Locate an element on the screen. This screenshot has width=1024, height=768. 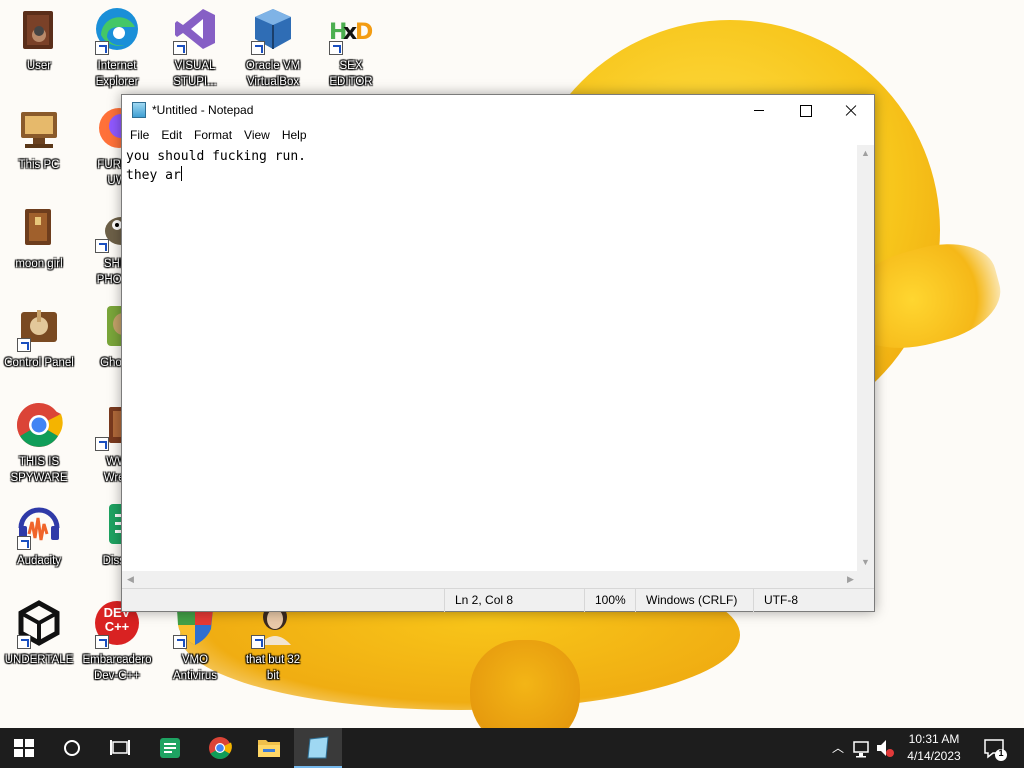
scroll-left-icon: ◀ is located at coordinates (130, 579).